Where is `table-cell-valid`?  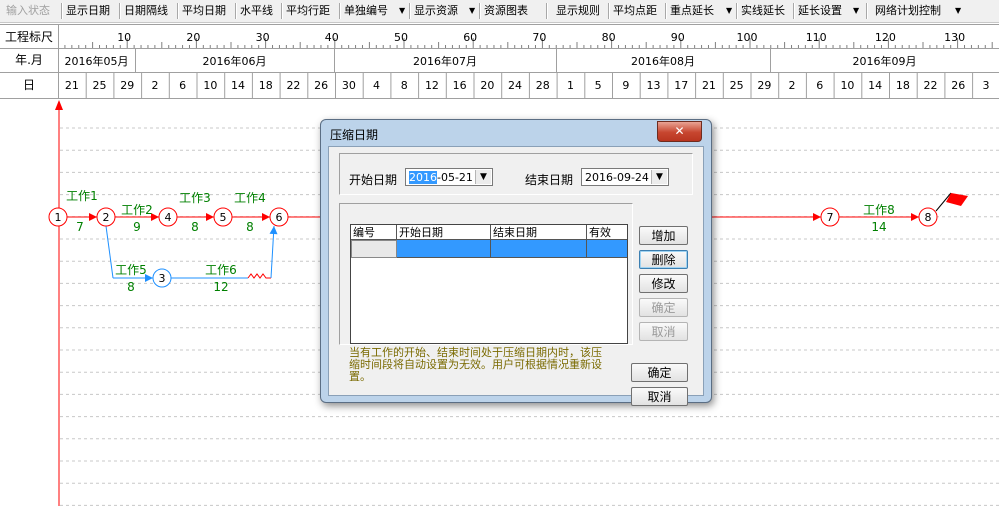 table-cell-valid is located at coordinates (607, 249).